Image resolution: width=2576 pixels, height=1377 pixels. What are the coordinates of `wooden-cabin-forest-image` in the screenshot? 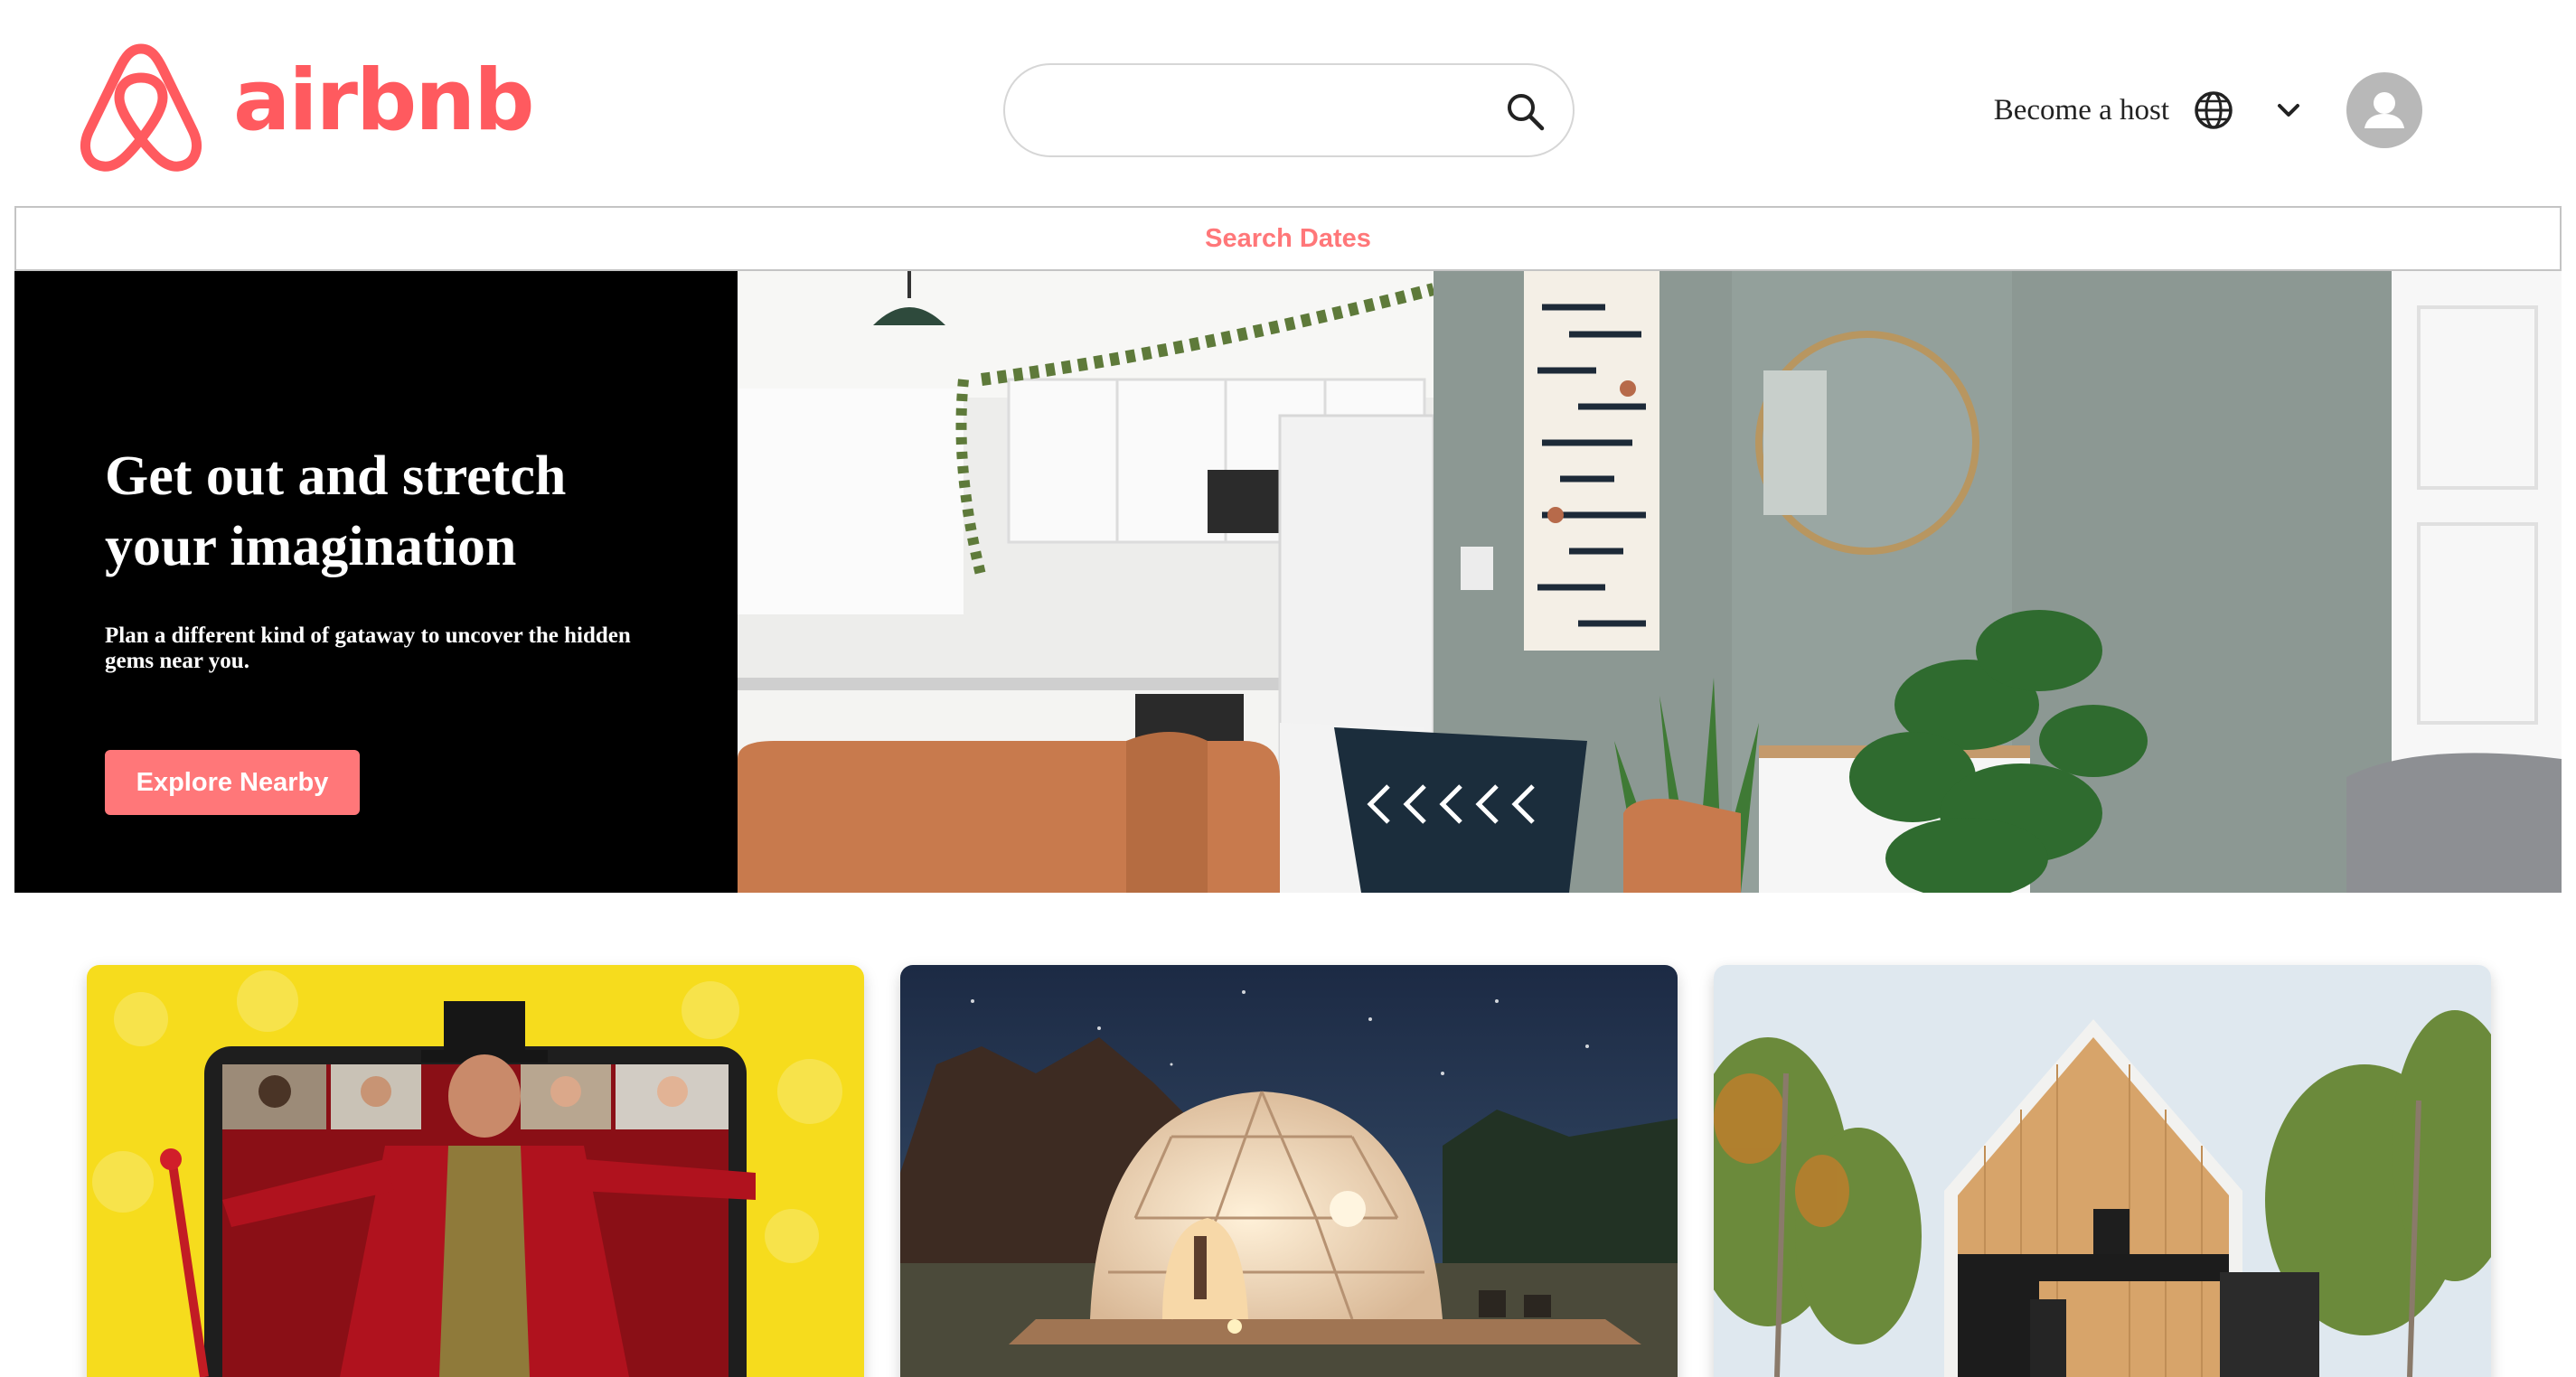 It's located at (2102, 1171).